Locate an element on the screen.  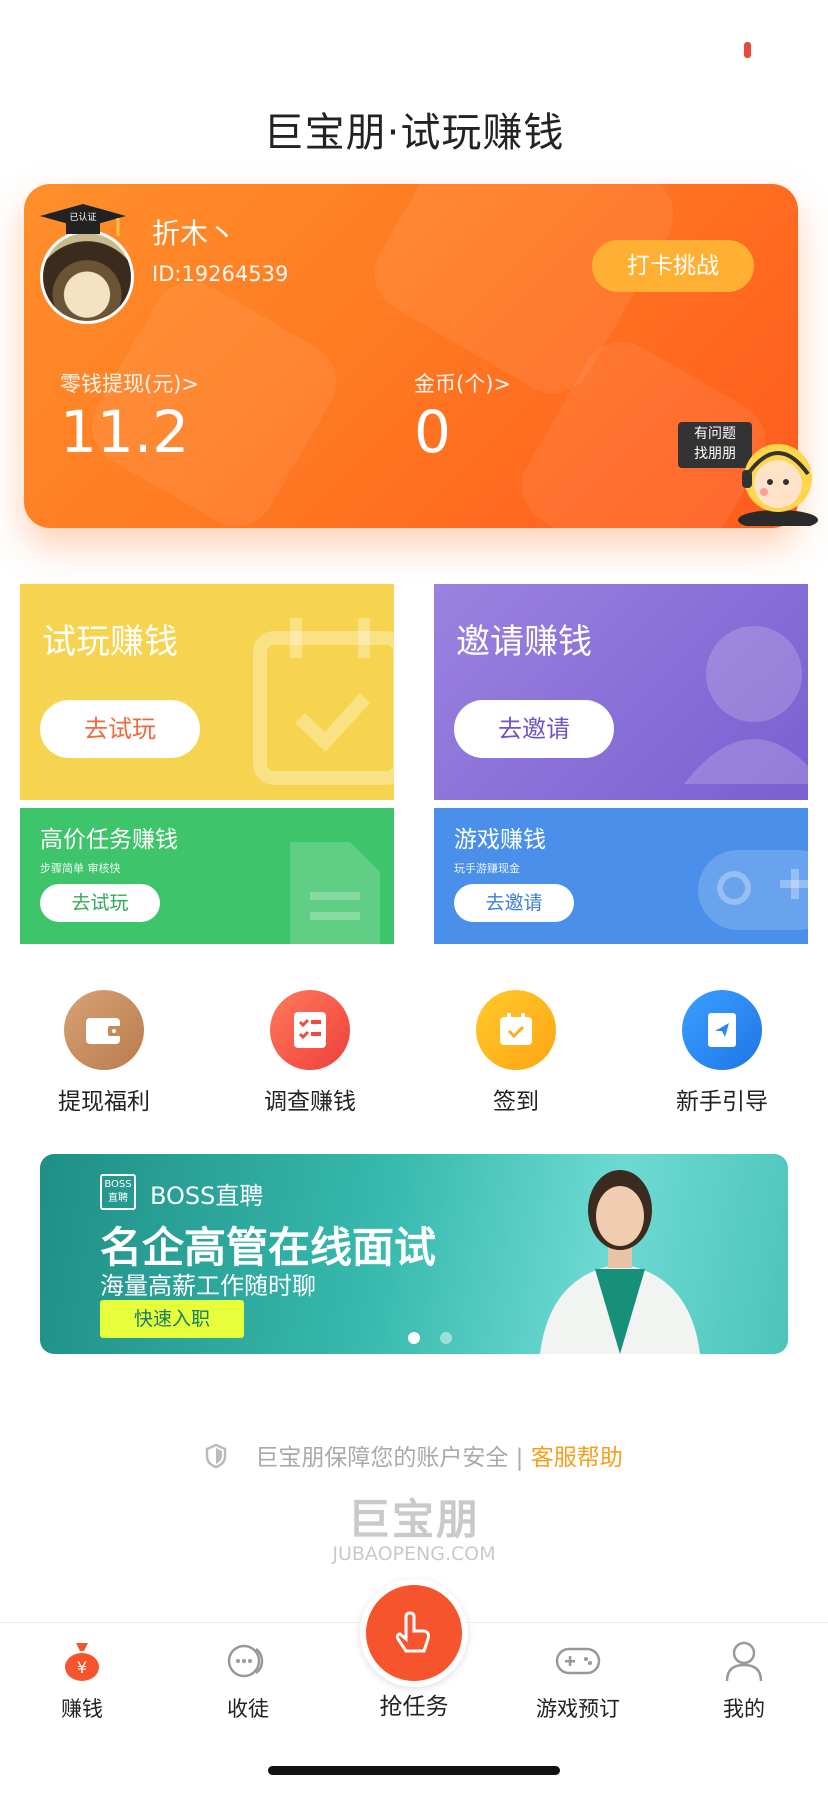
graduation-cap-icon: 已认证 is located at coordinates (83, 220).